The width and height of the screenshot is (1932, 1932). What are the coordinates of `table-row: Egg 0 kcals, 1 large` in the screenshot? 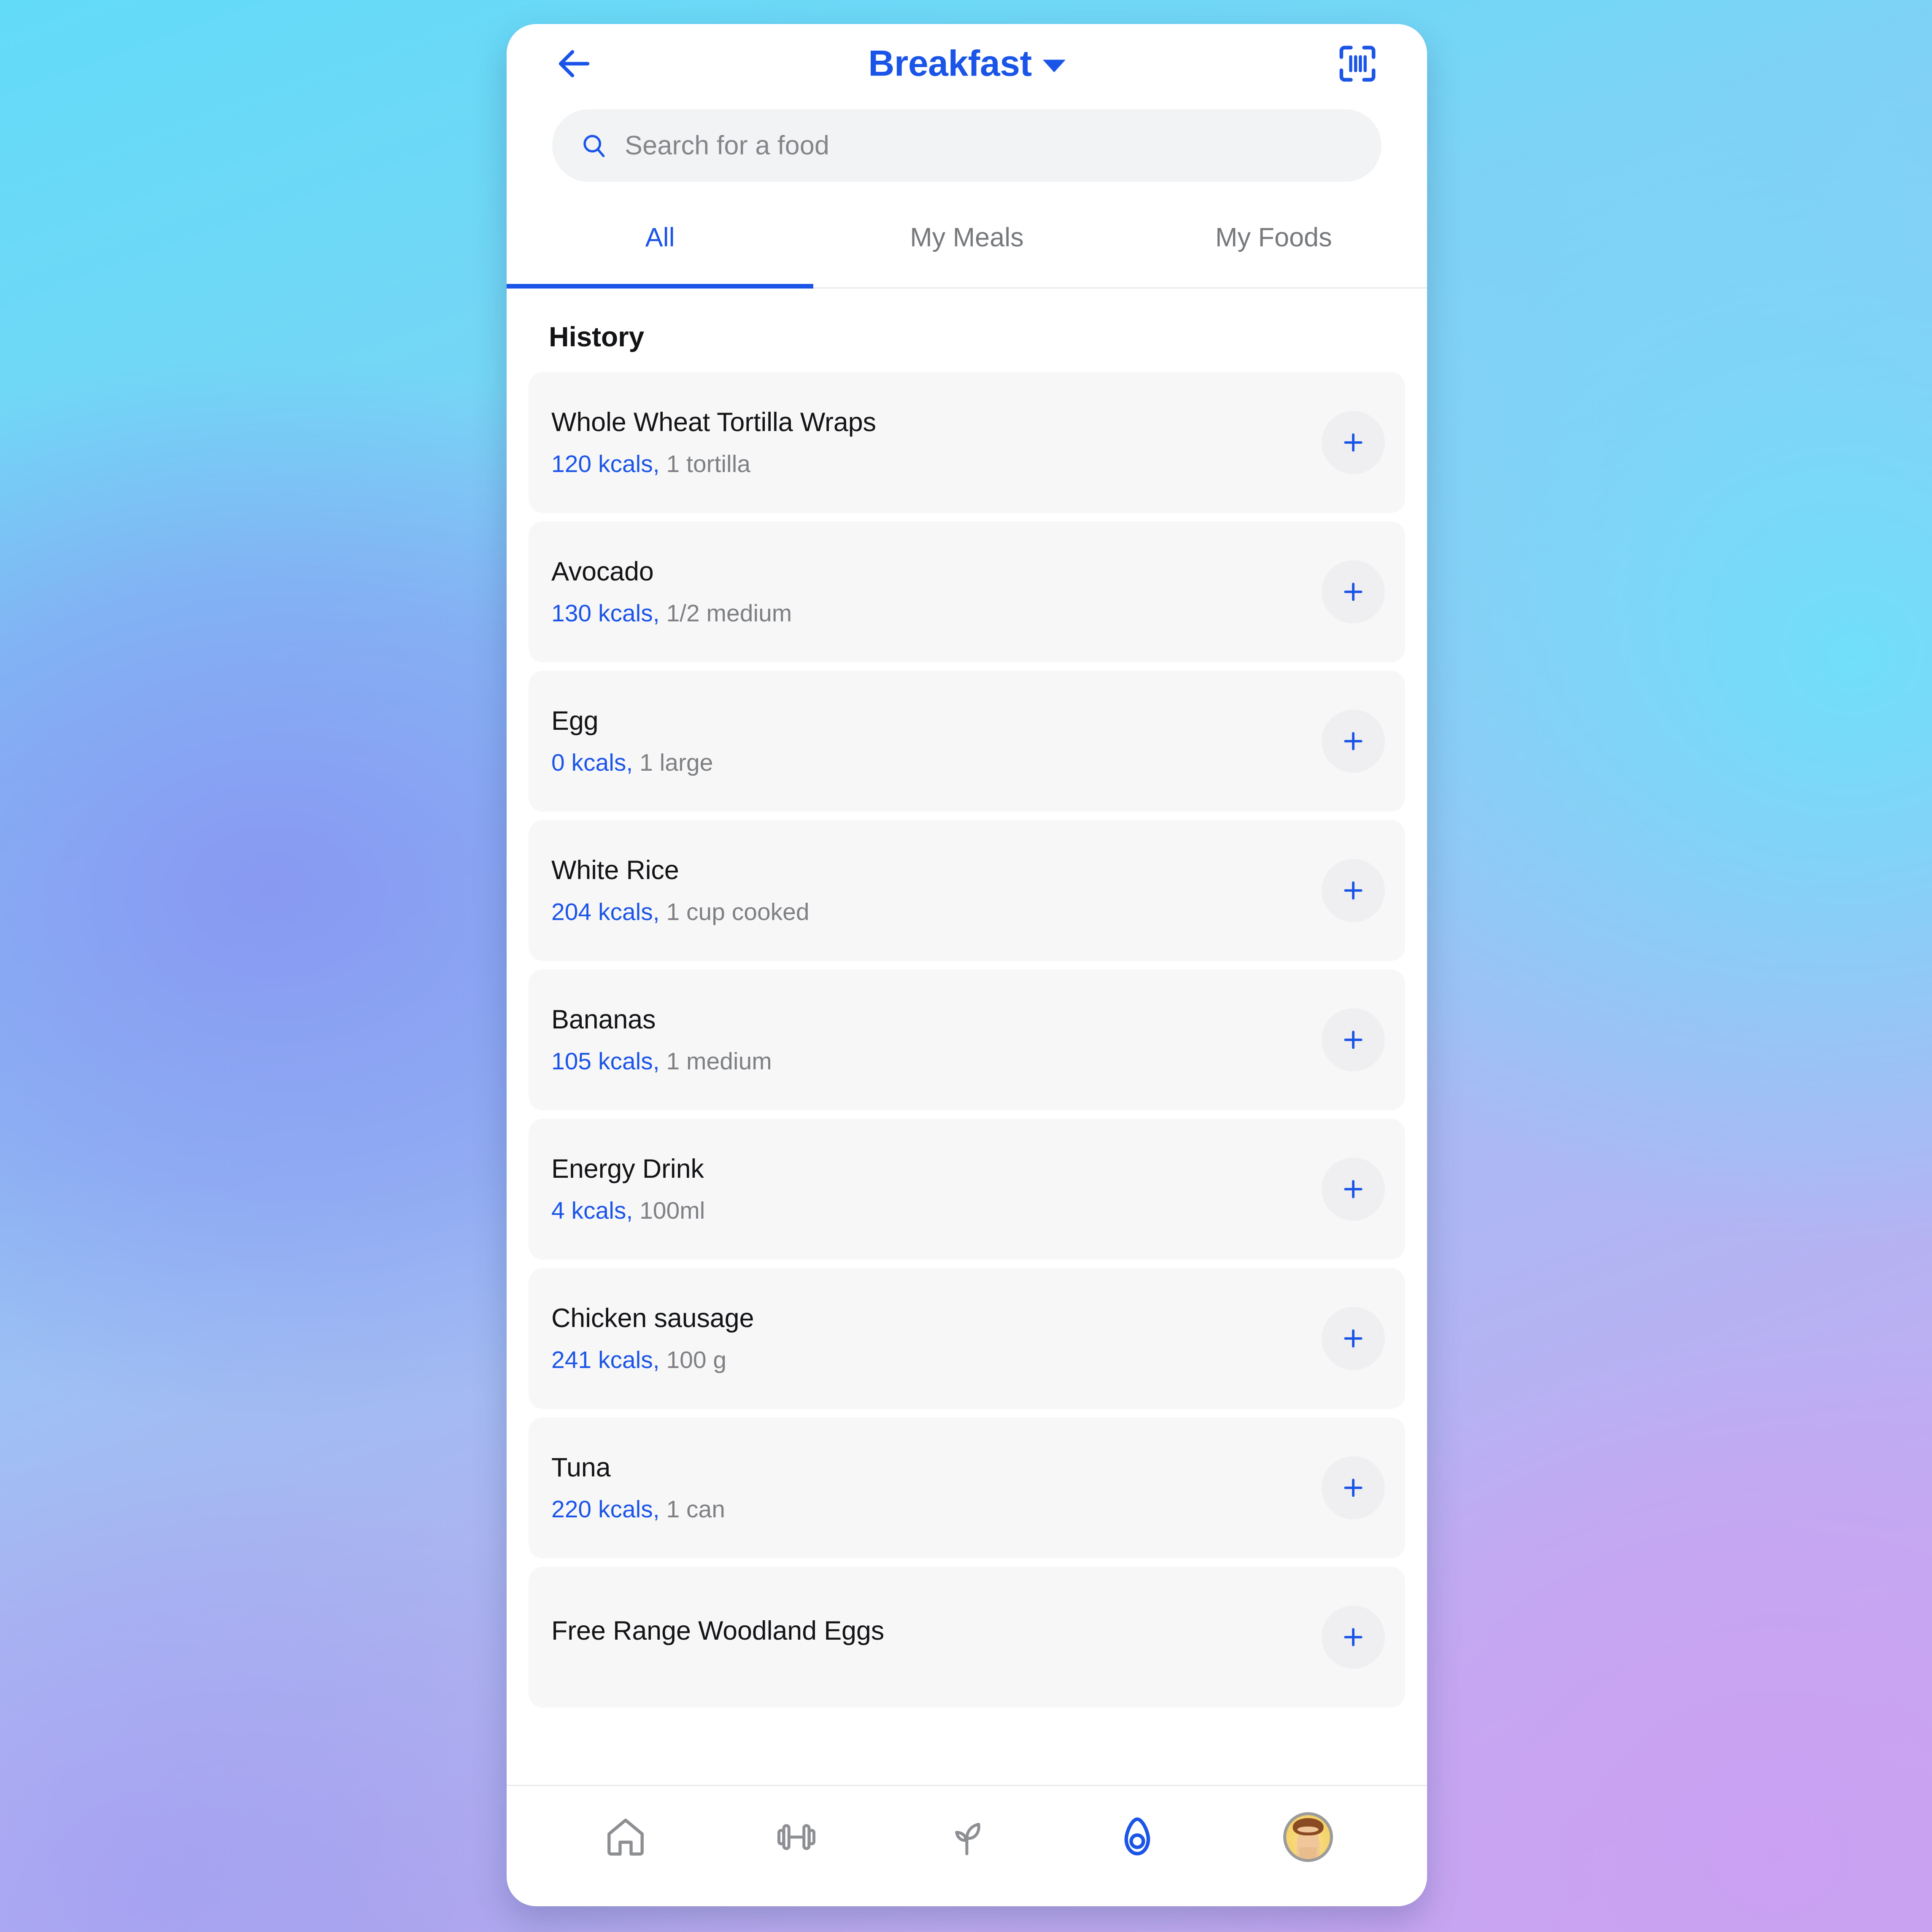 It's located at (967, 741).